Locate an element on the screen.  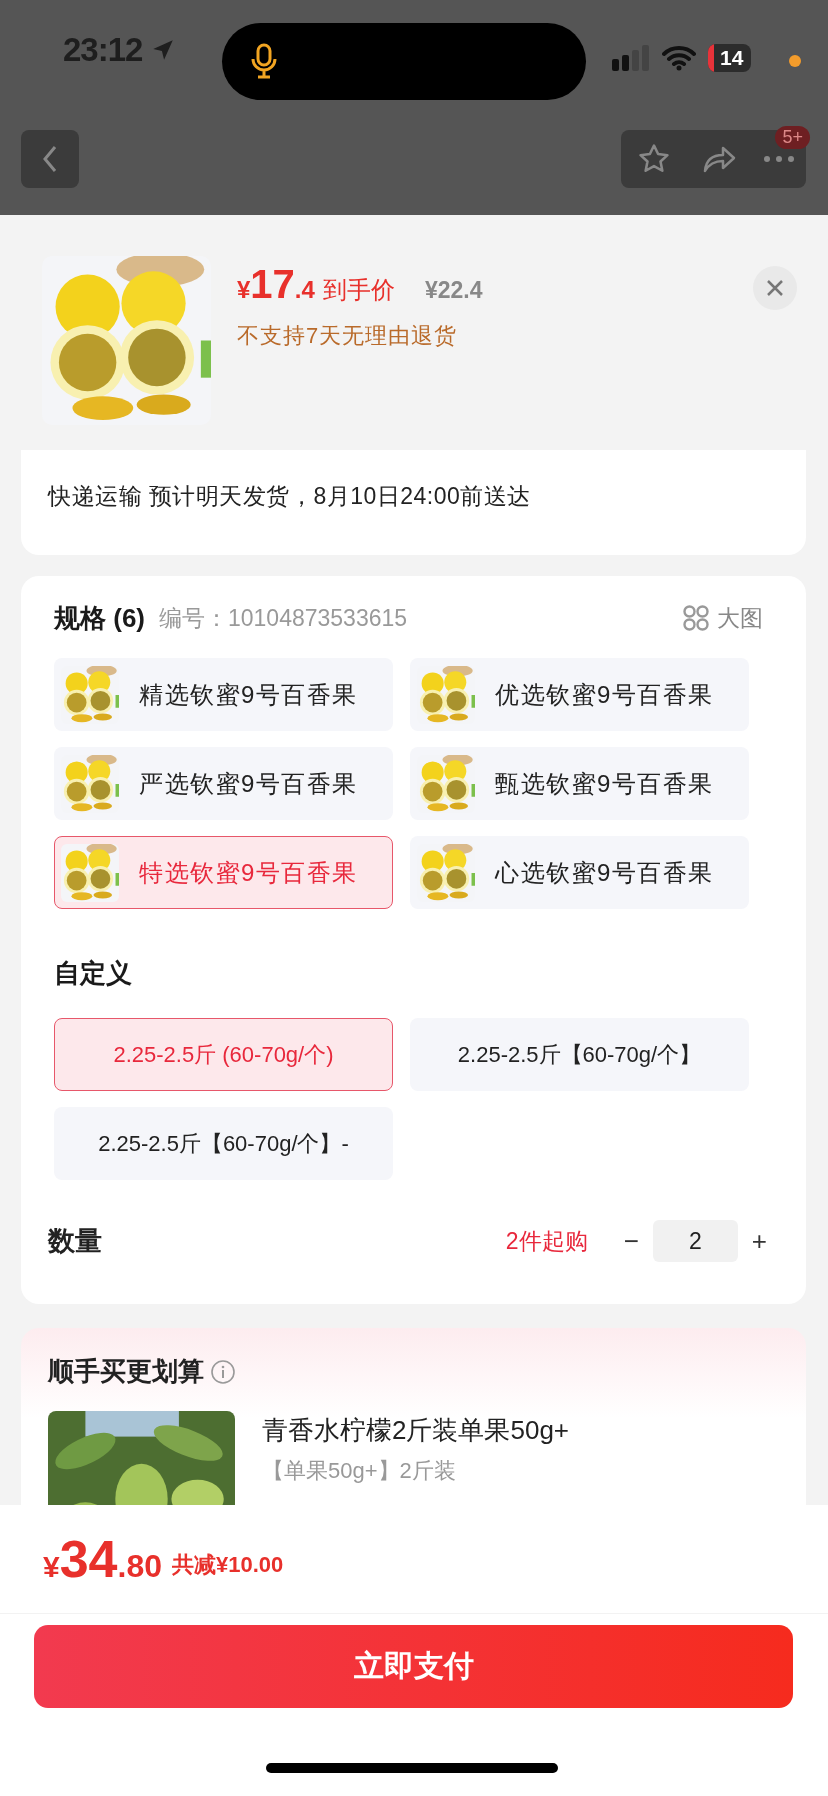
spec-option: 精选钦蜜9号百香果 is located at coordinates (223, 694).